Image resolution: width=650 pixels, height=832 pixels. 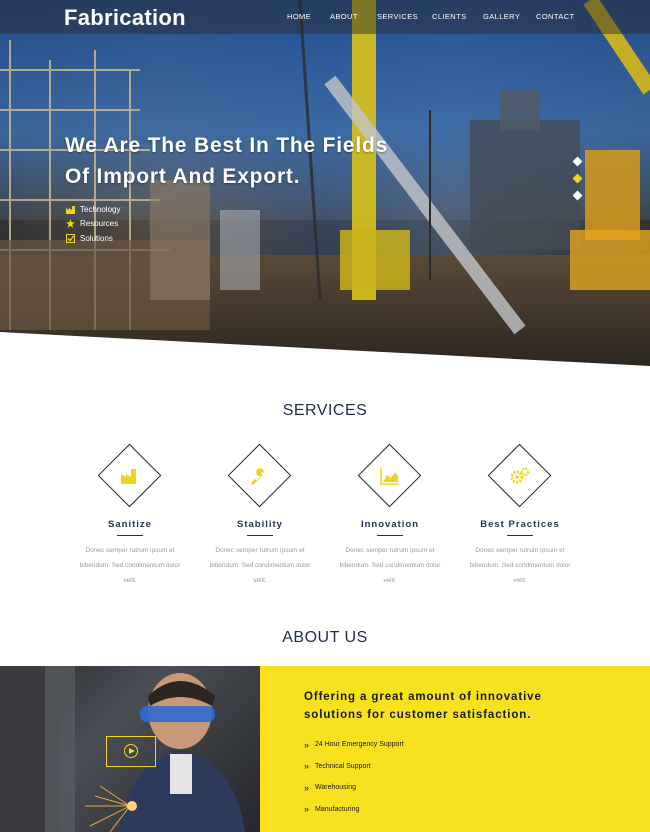 I want to click on star-icon, so click(x=70, y=224).